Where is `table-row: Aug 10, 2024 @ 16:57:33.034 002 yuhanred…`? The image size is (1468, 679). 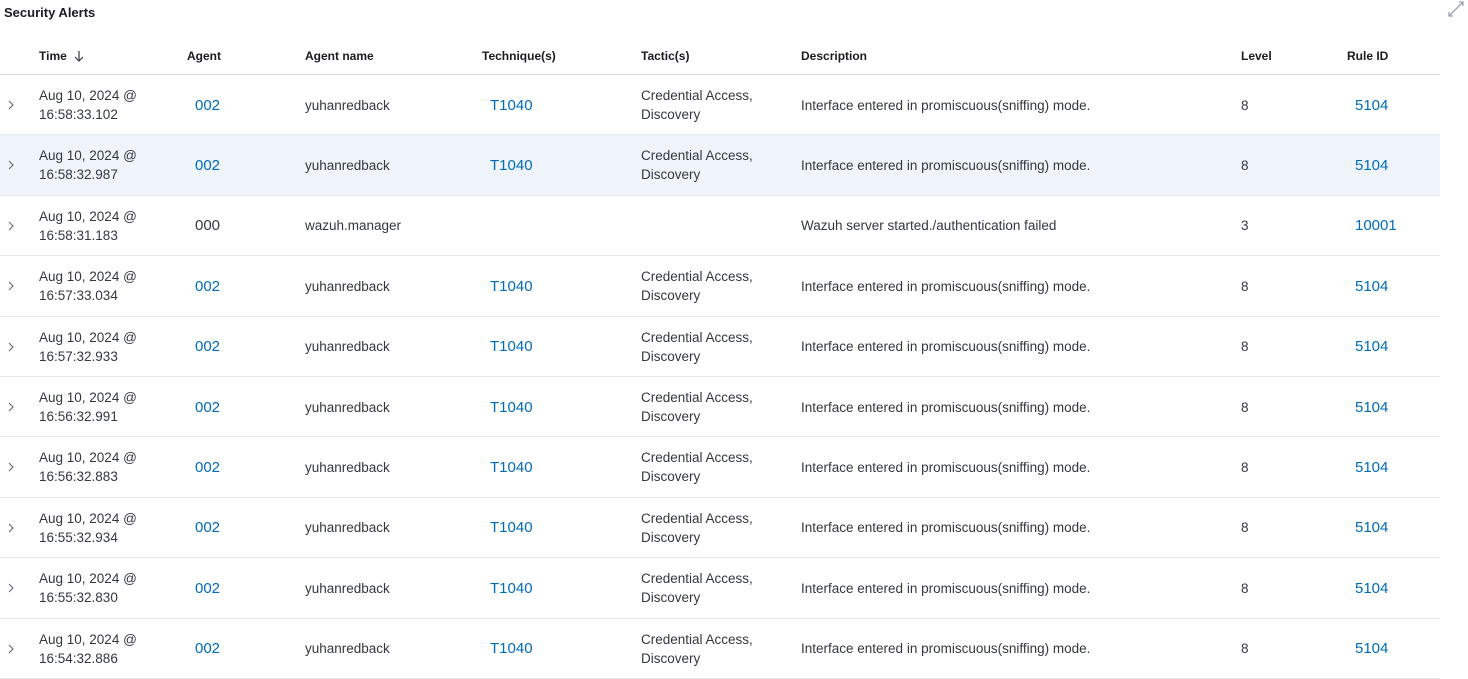 table-row: Aug 10, 2024 @ 16:57:33.034 002 yuhanred… is located at coordinates (720, 286).